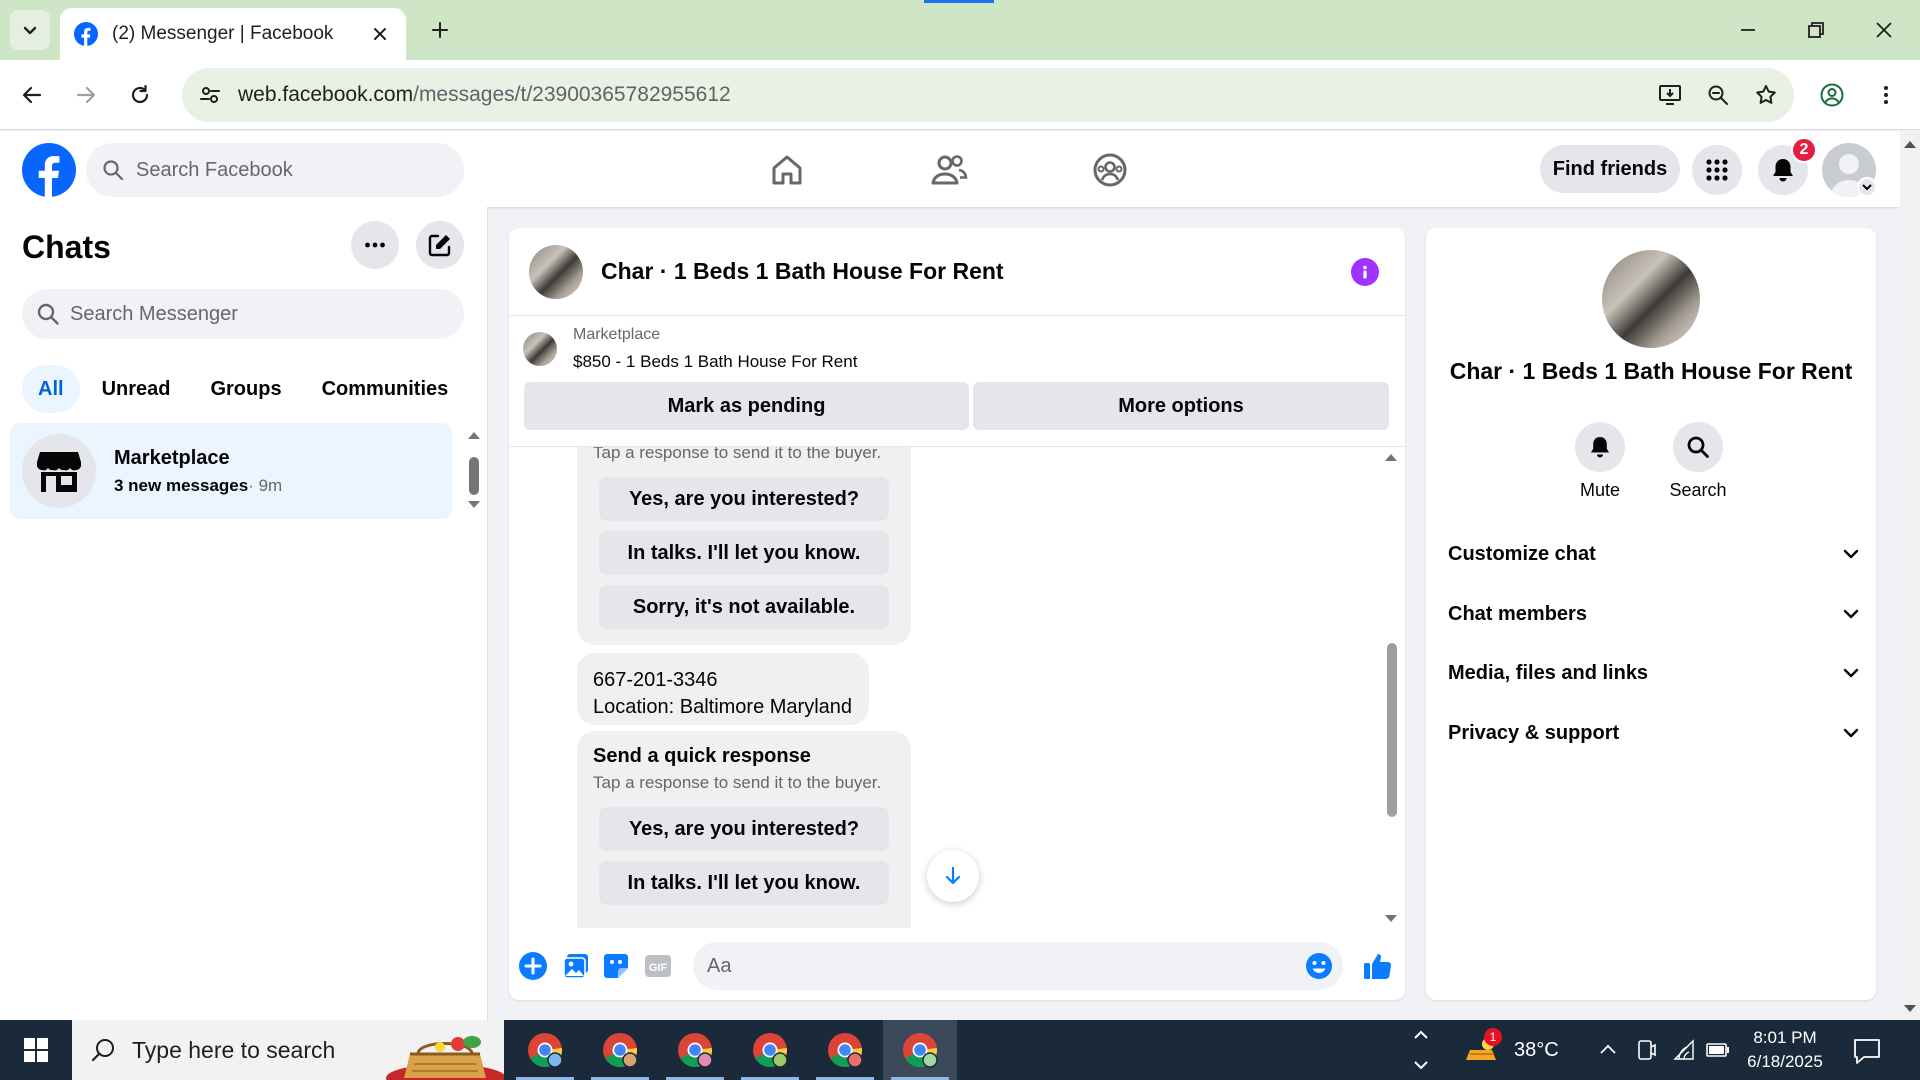 The width and height of the screenshot is (1920, 1080). Describe the element at coordinates (231, 471) in the screenshot. I see `chat-item-marketplace: Marketplace 3 new messages· 9m` at that location.